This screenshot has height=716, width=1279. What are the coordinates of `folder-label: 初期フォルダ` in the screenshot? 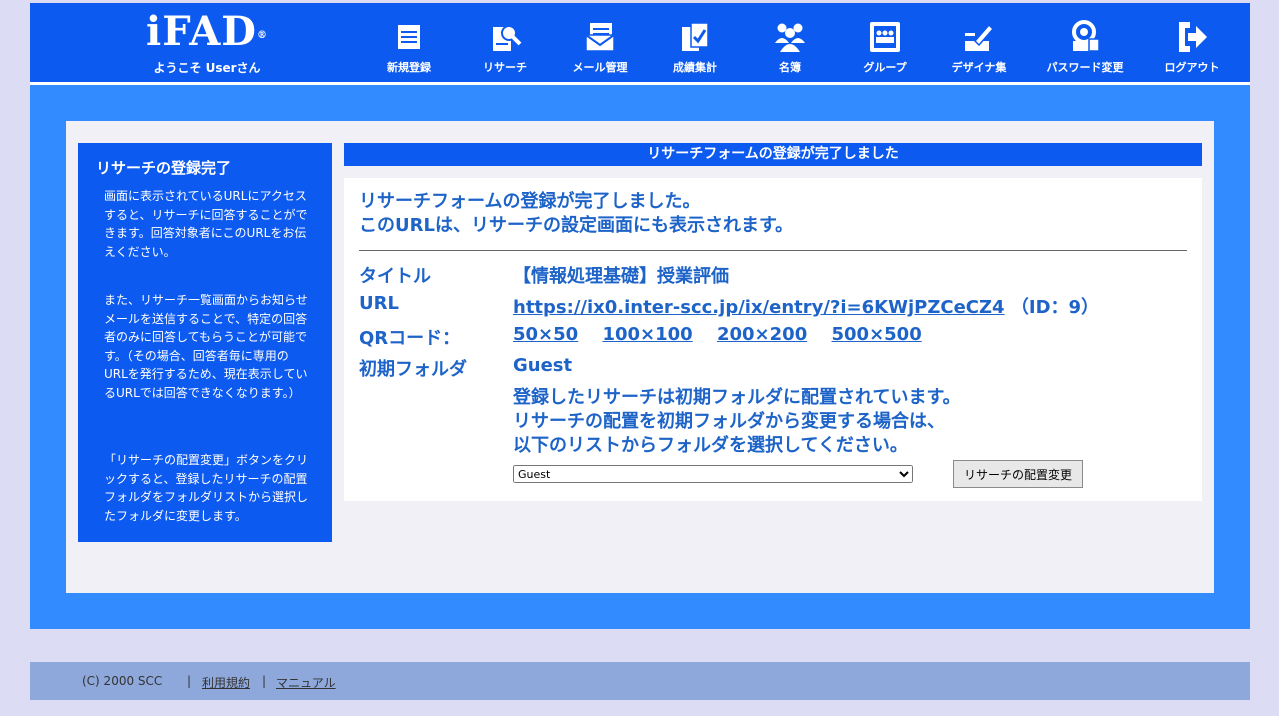 It's located at (413, 369).